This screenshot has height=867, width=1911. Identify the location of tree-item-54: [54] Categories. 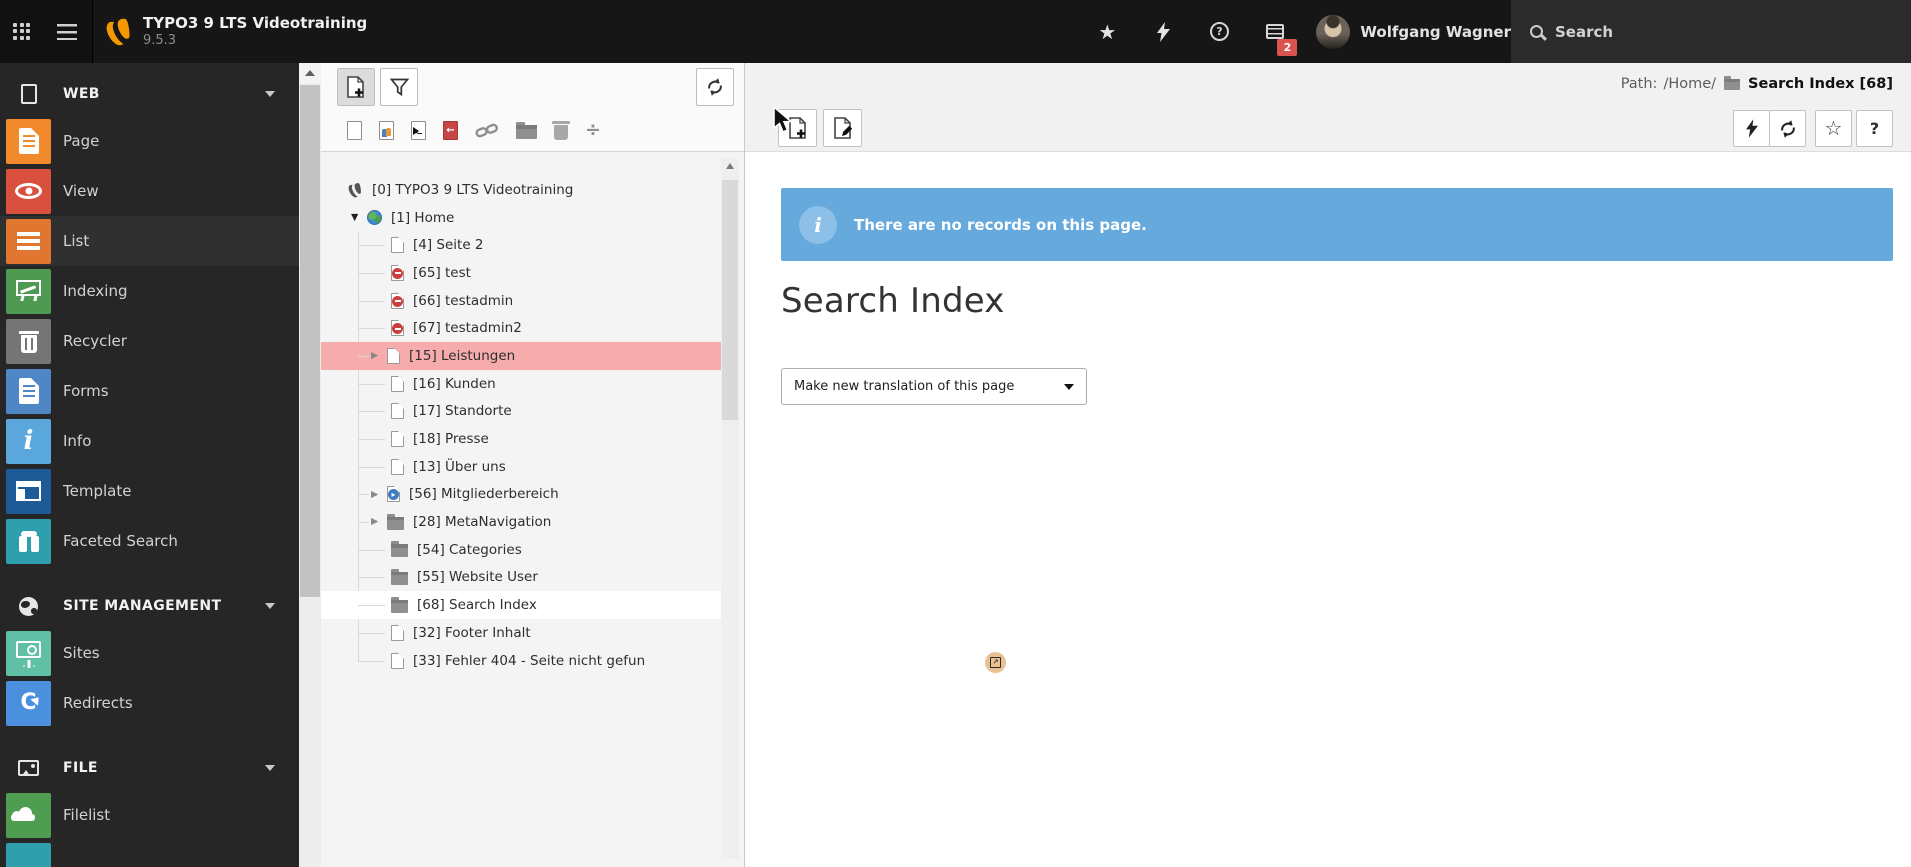
(522, 550).